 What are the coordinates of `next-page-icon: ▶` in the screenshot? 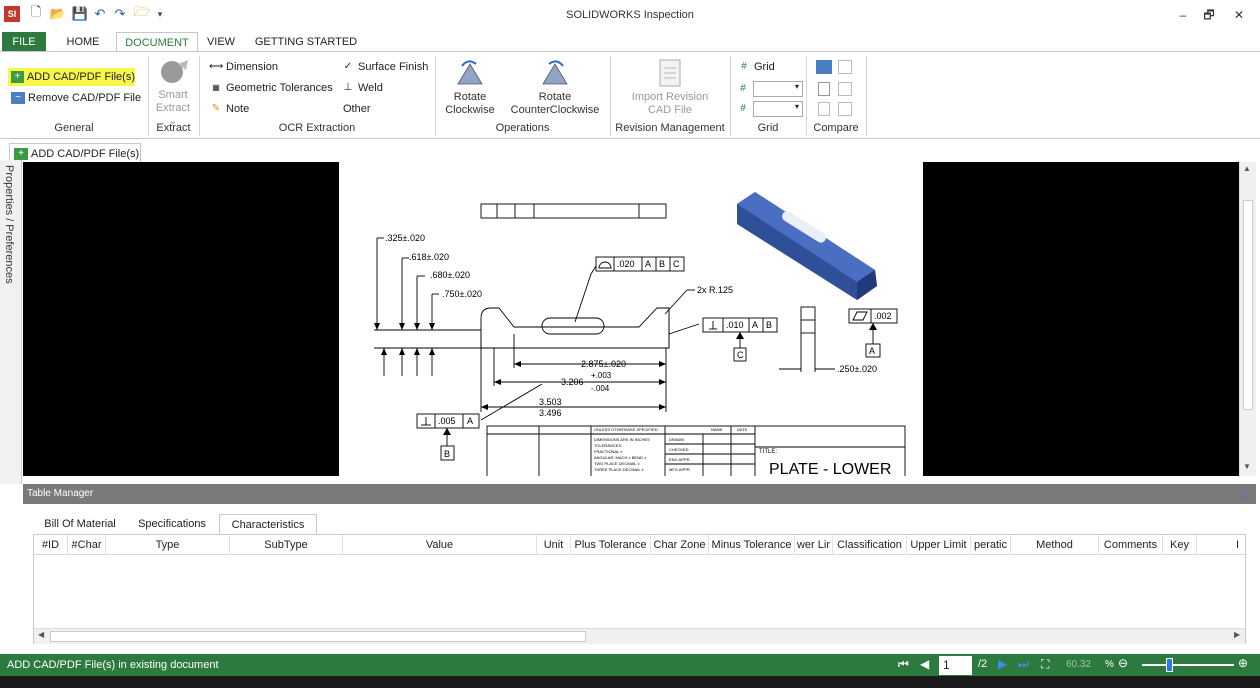 It's located at (1002, 664).